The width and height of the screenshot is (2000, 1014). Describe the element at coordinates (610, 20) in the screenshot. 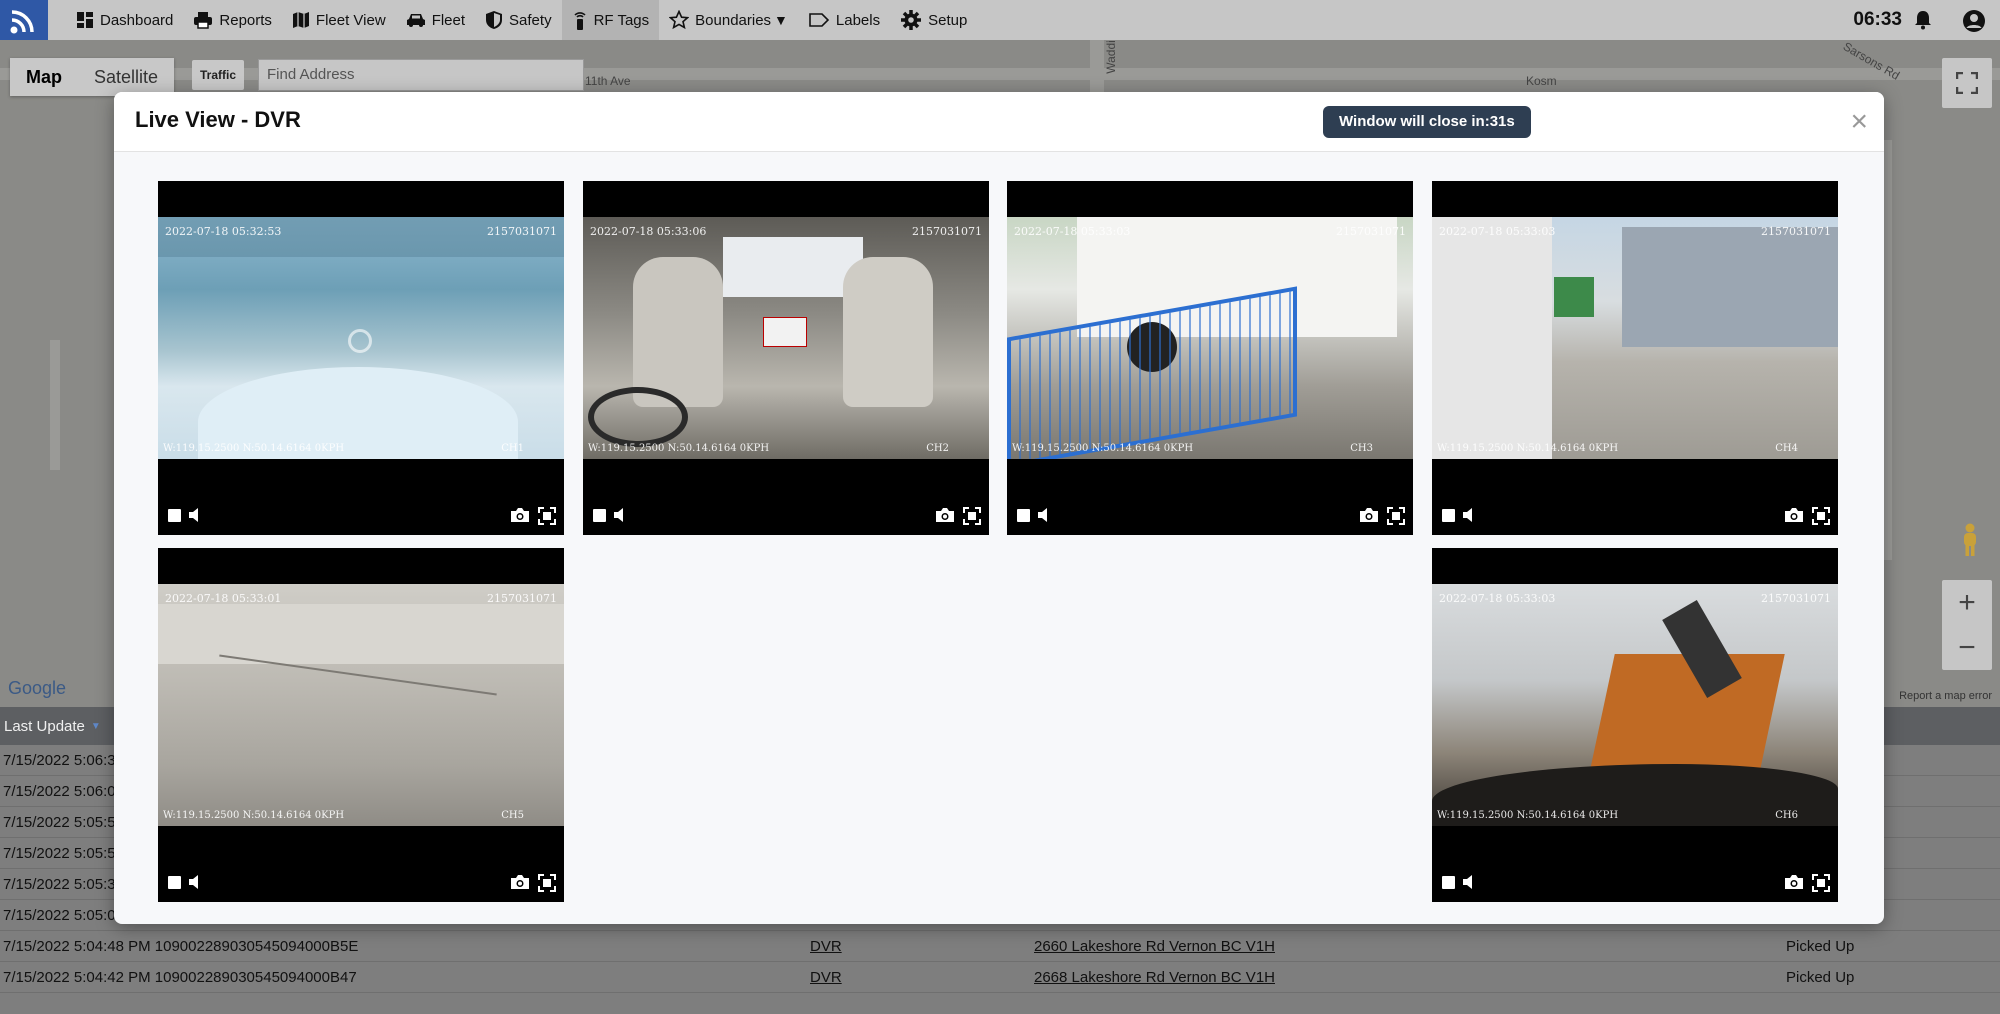

I see `nav-rf-tags: RF Tags` at that location.